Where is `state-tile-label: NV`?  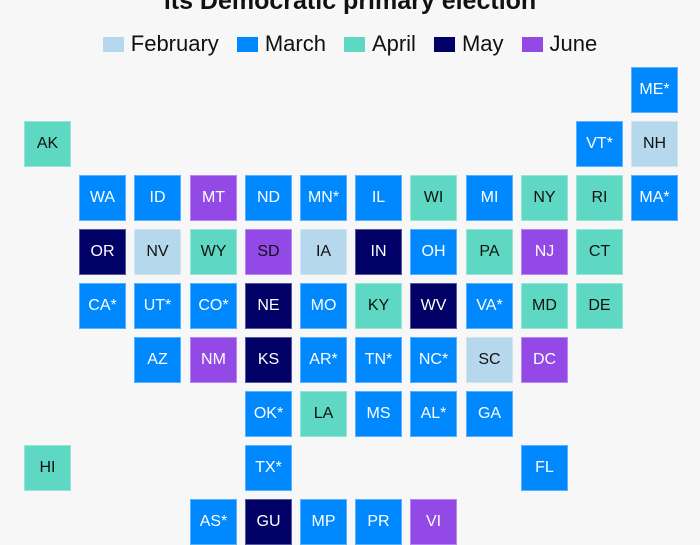 state-tile-label: NV is located at coordinates (157, 251).